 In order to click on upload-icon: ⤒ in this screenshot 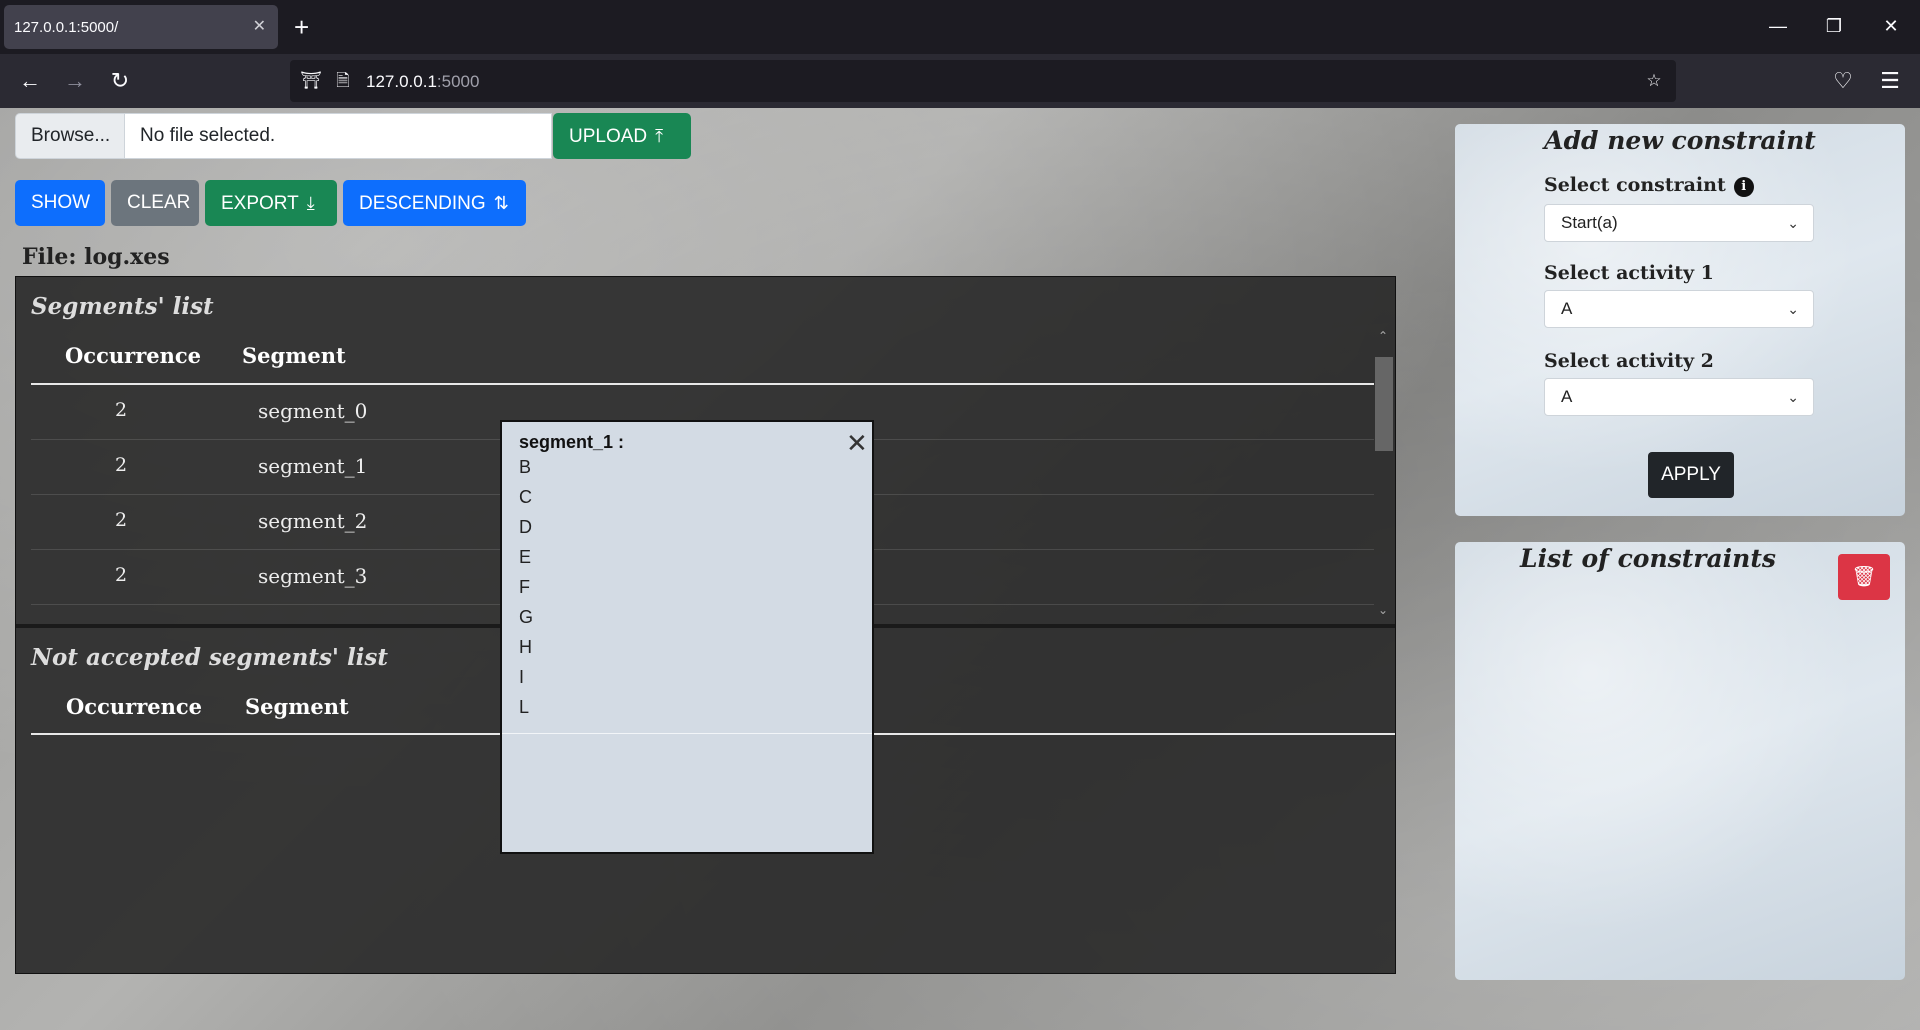, I will do `click(659, 136)`.